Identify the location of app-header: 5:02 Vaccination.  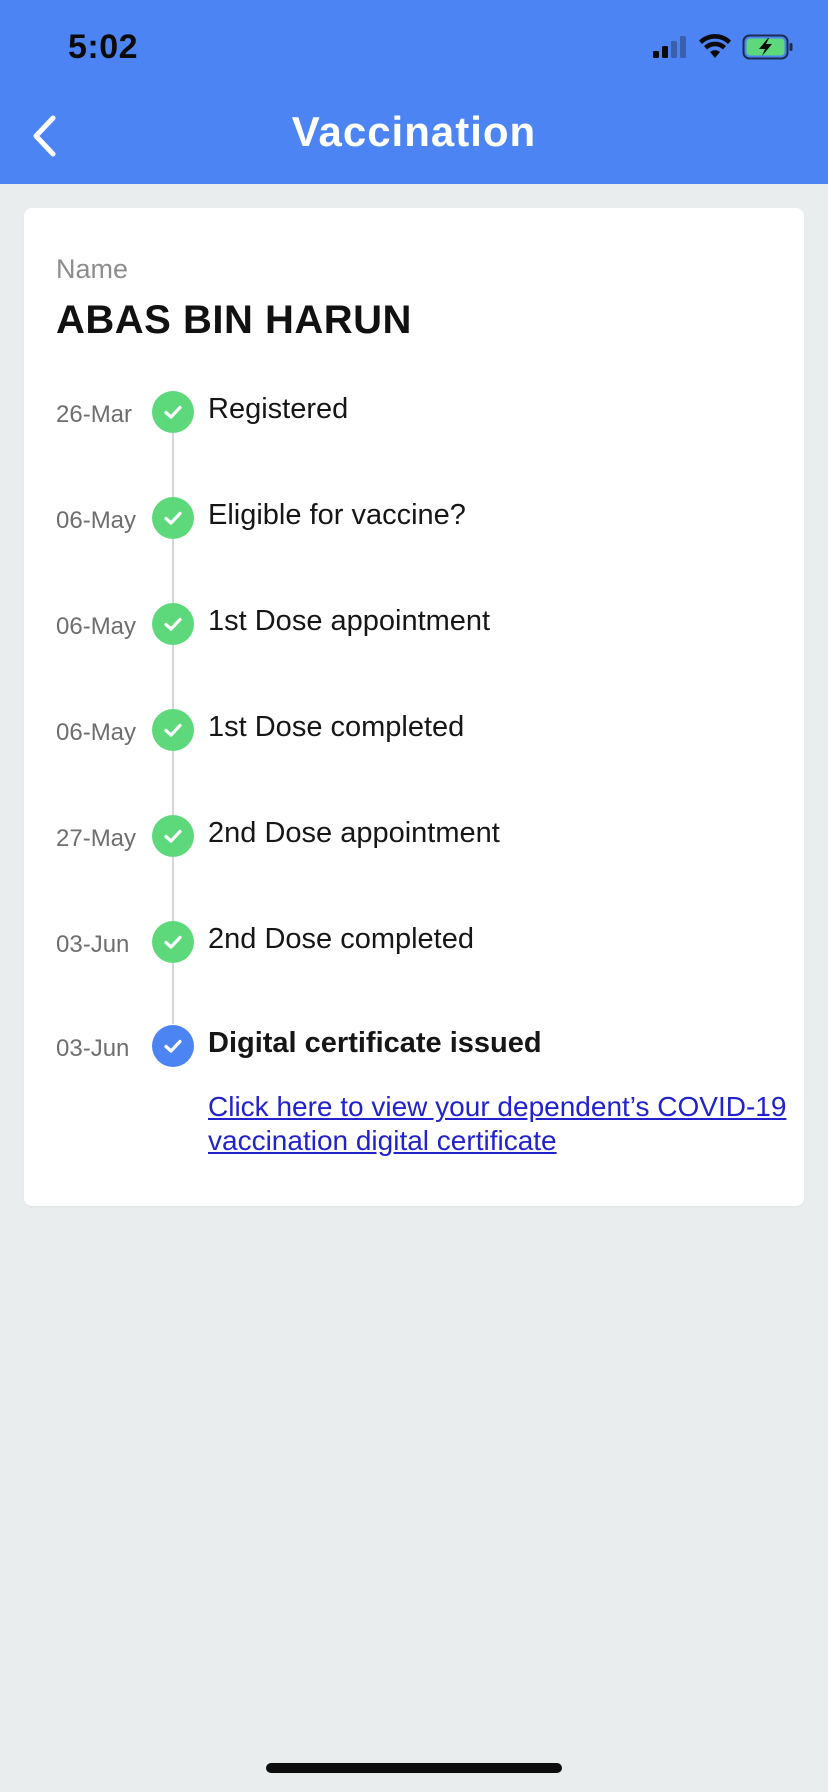
(414, 92).